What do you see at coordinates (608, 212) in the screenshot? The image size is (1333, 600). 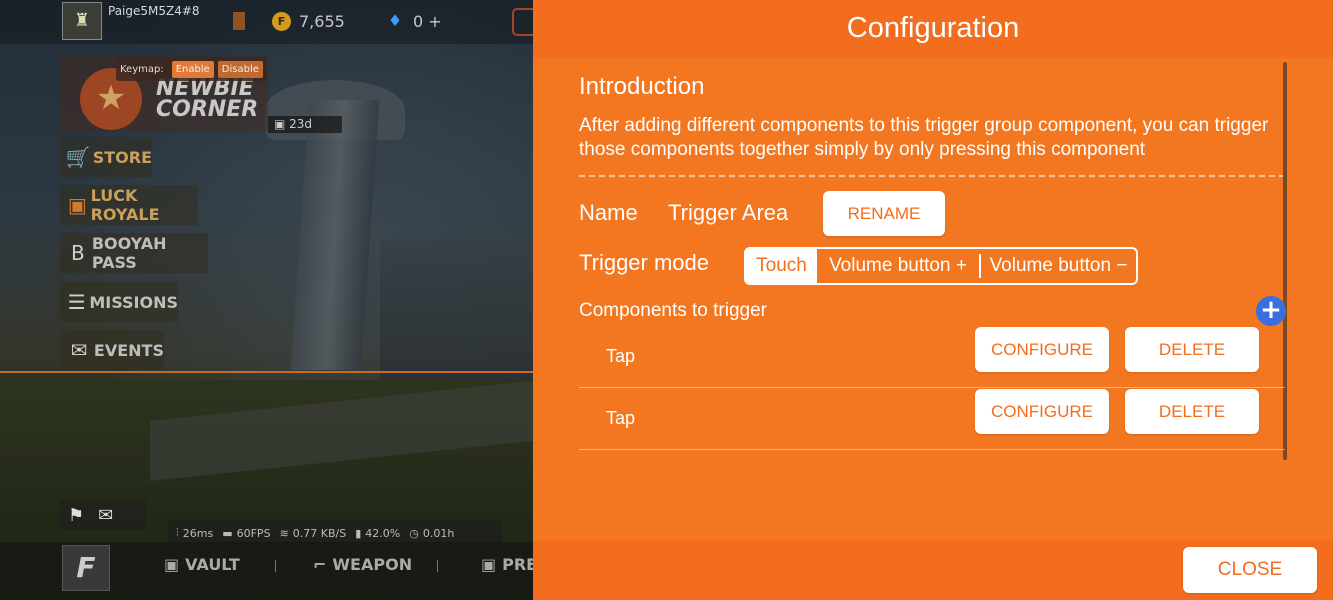 I see `name-label: Name` at bounding box center [608, 212].